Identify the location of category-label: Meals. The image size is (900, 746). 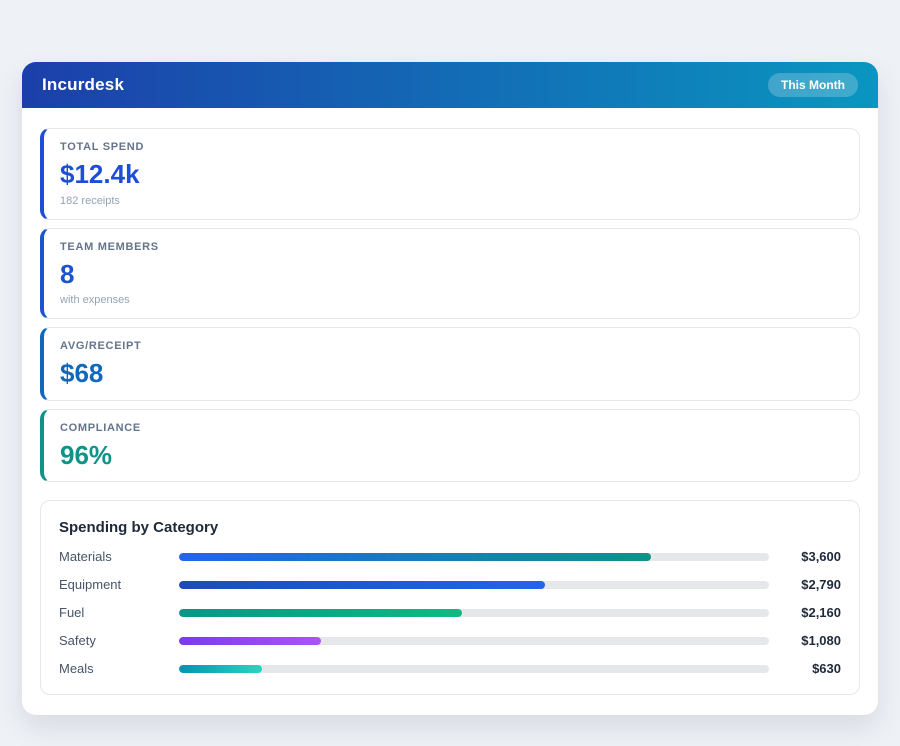
(76, 669).